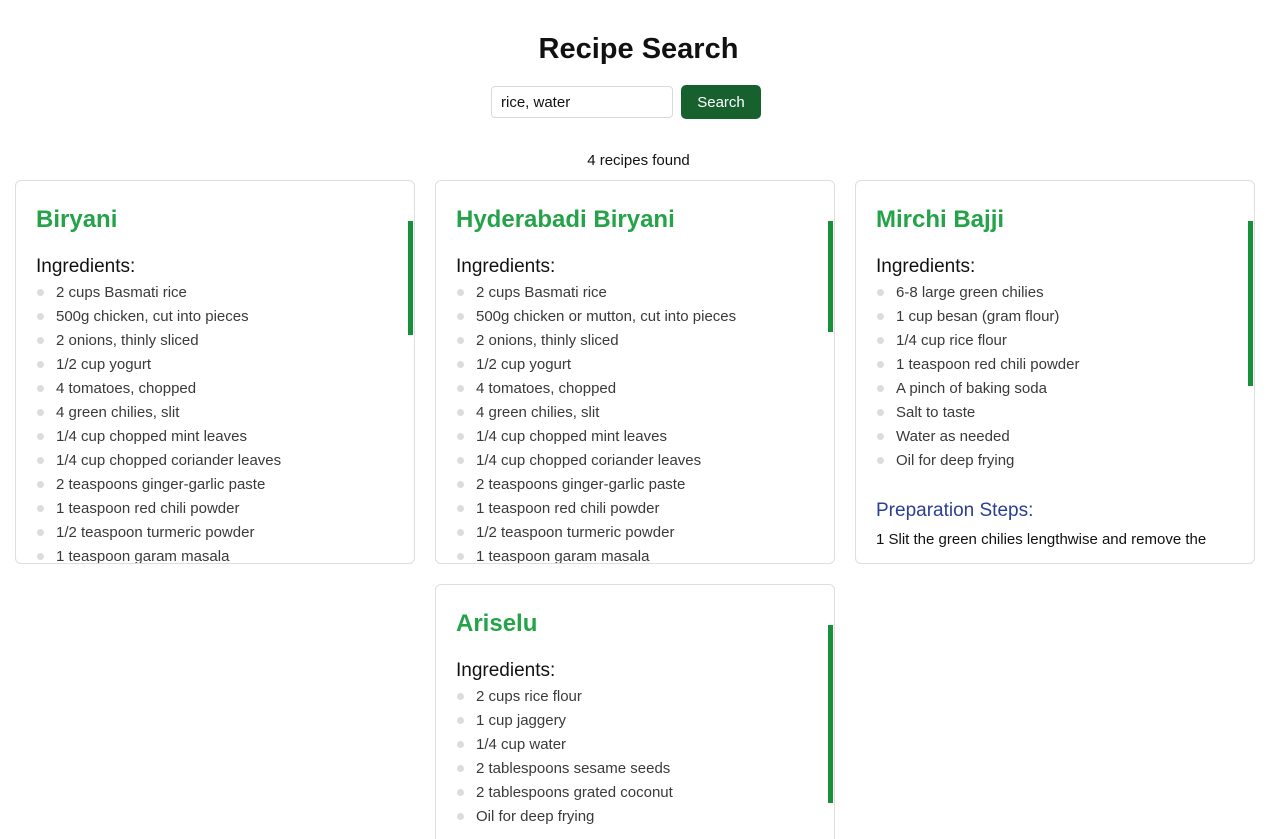 The image size is (1277, 839). What do you see at coordinates (636, 793) in the screenshot?
I see `ingredient-item: 2 tablespoons grated coconut` at bounding box center [636, 793].